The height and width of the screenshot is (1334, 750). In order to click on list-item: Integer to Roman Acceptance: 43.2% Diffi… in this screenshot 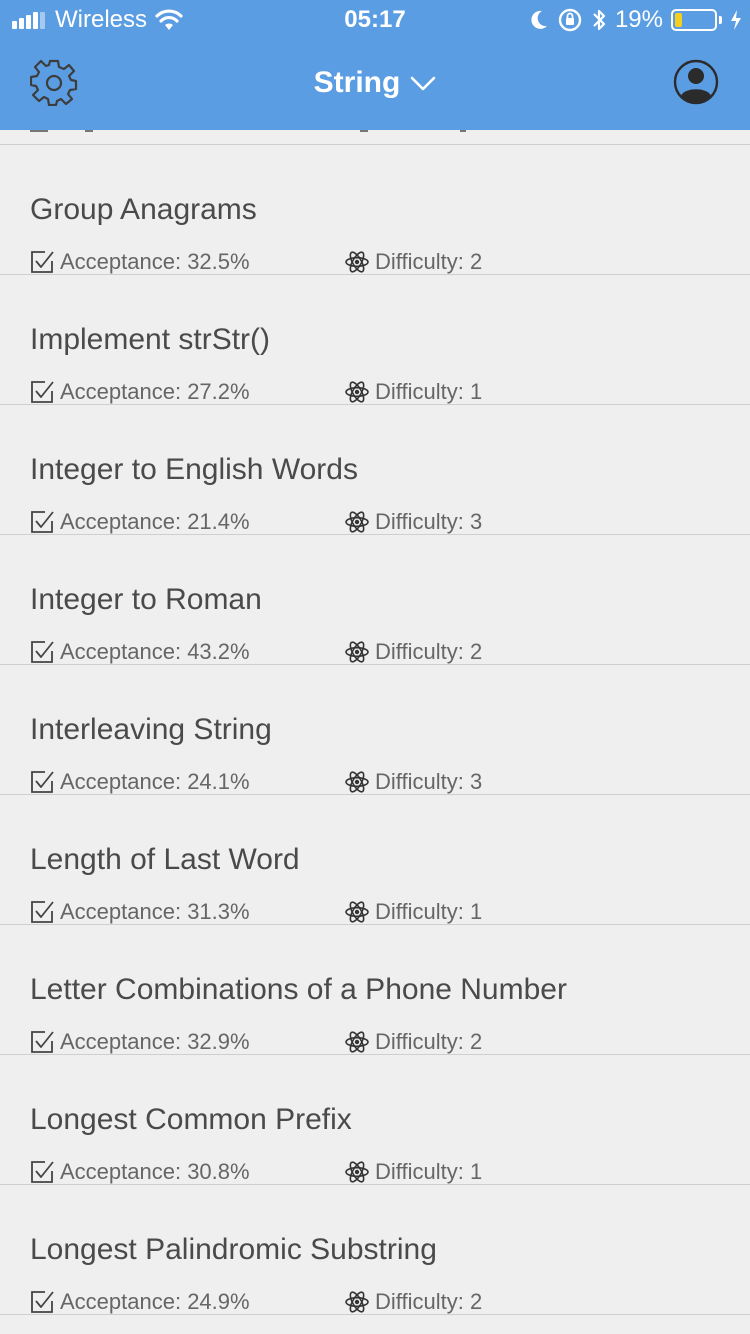, I will do `click(375, 600)`.